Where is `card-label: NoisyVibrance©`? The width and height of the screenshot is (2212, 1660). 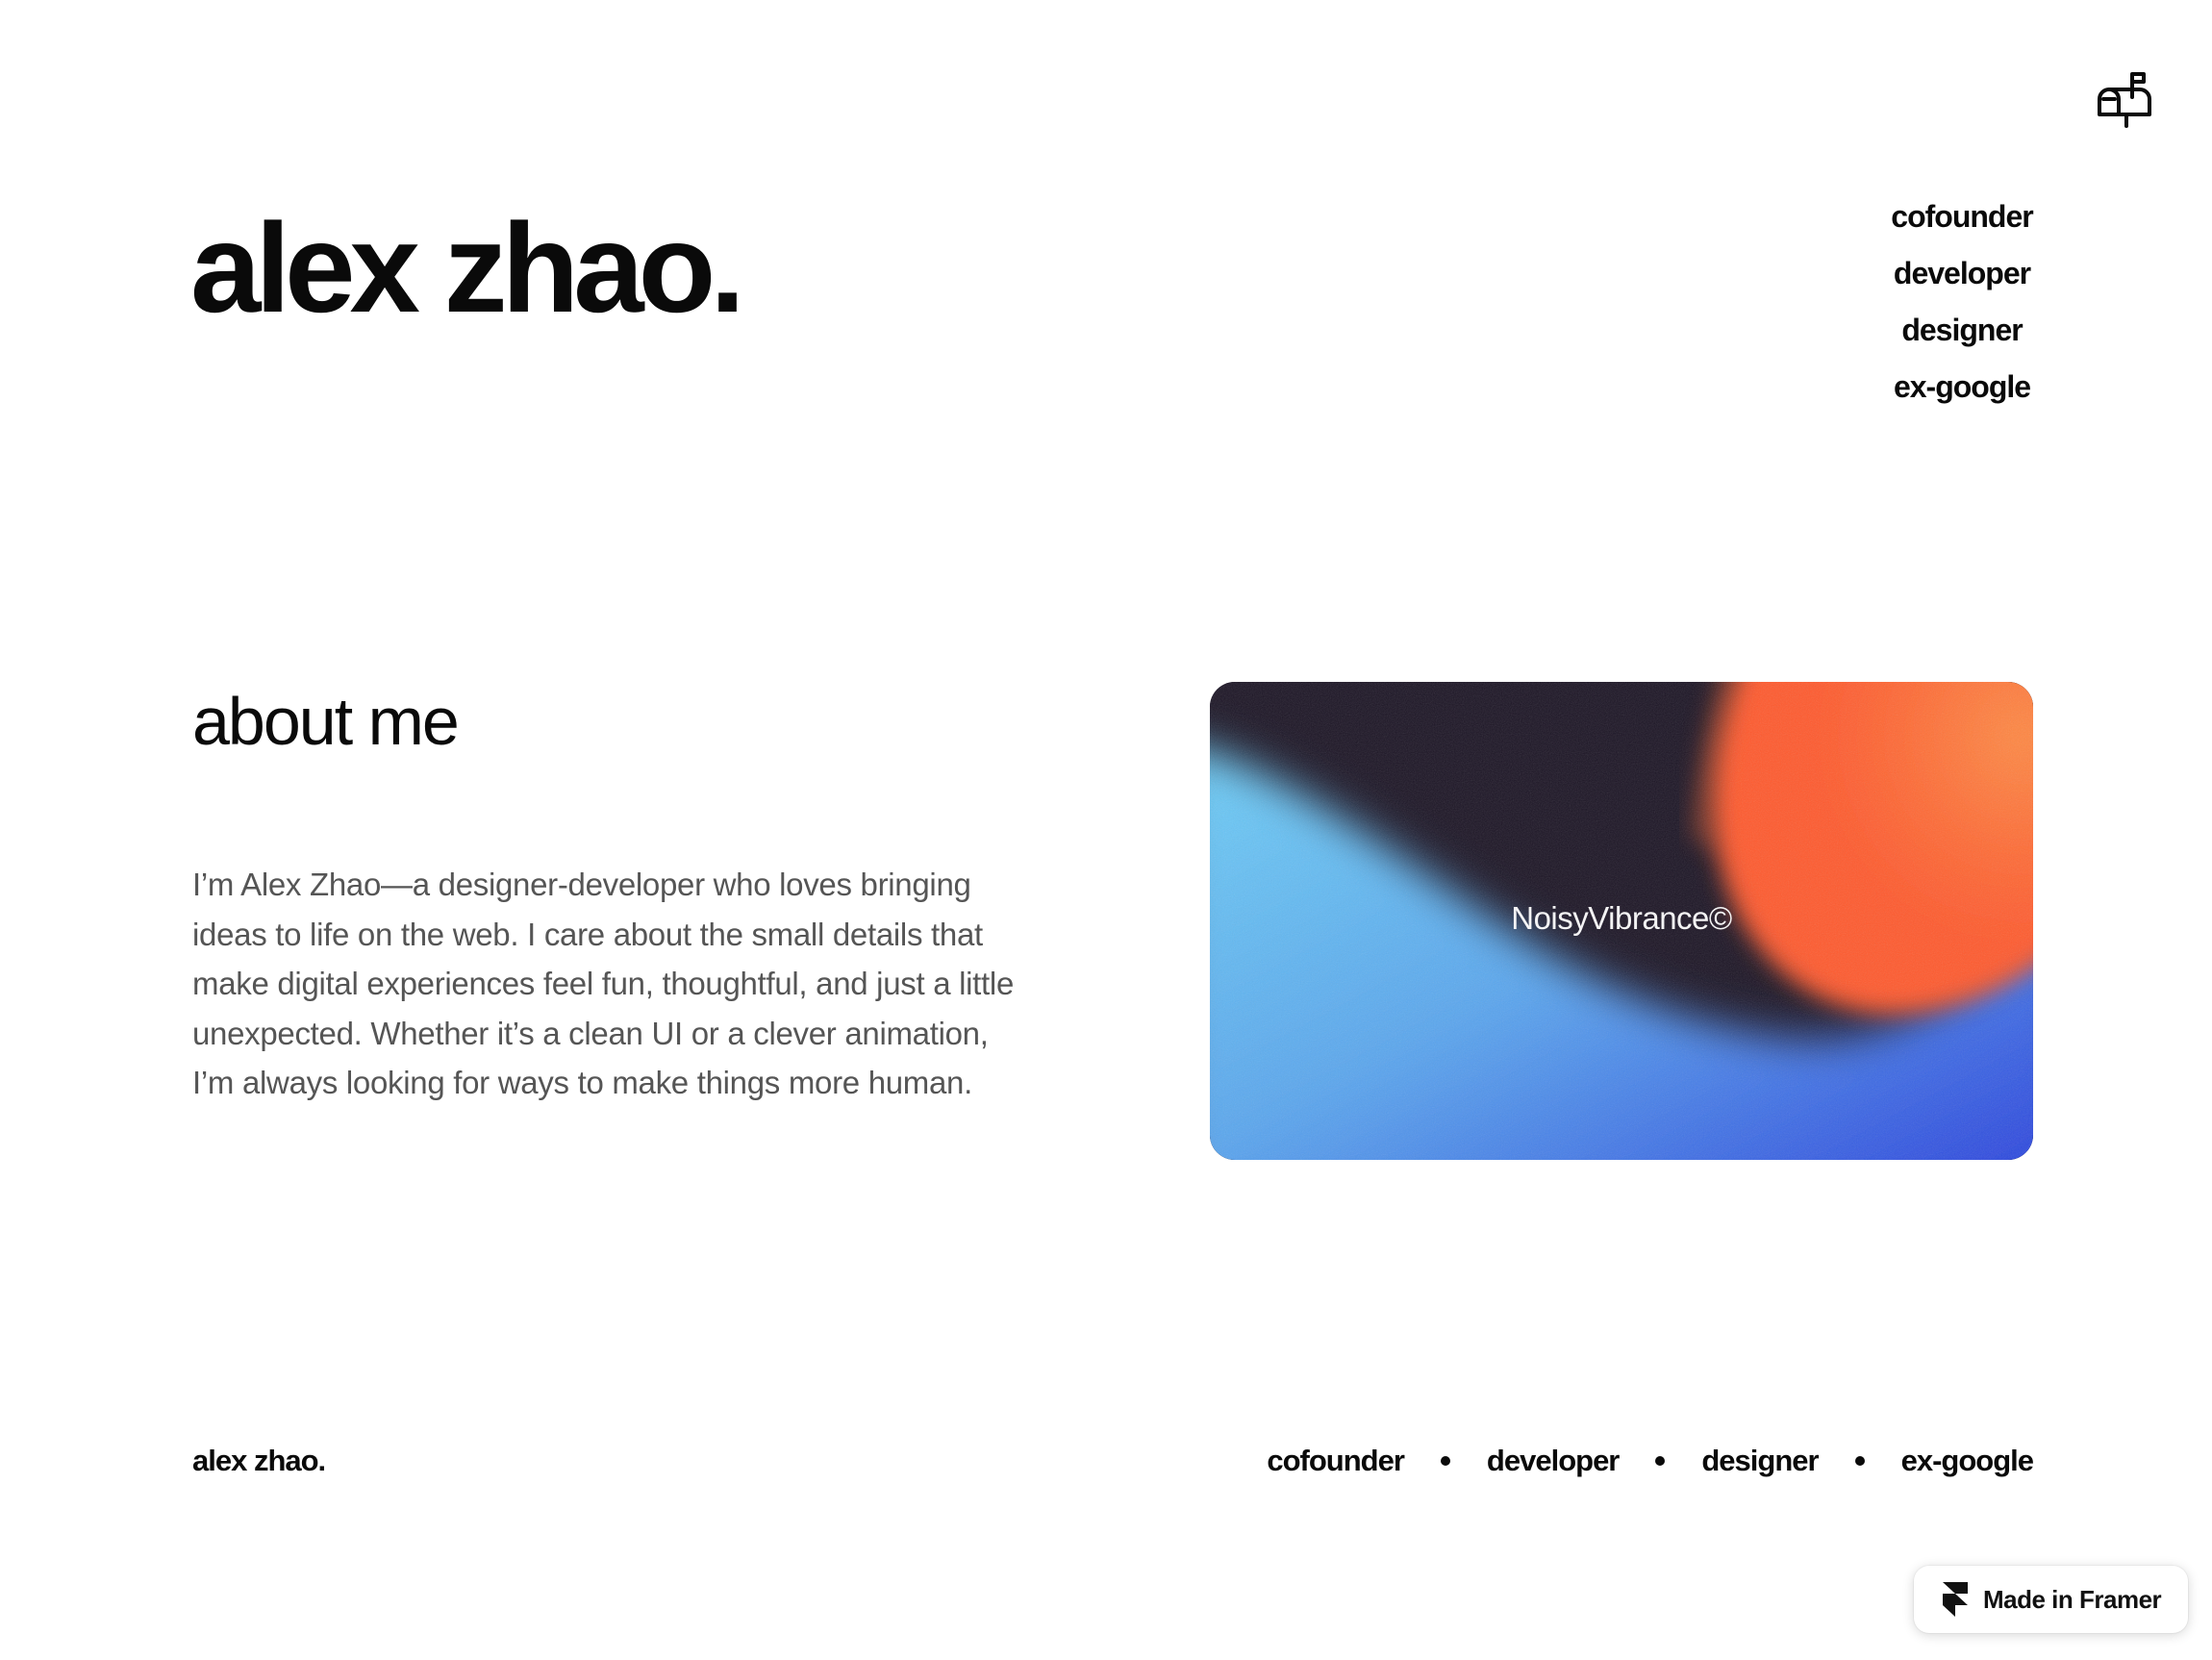 card-label: NoisyVibrance© is located at coordinates (1621, 918).